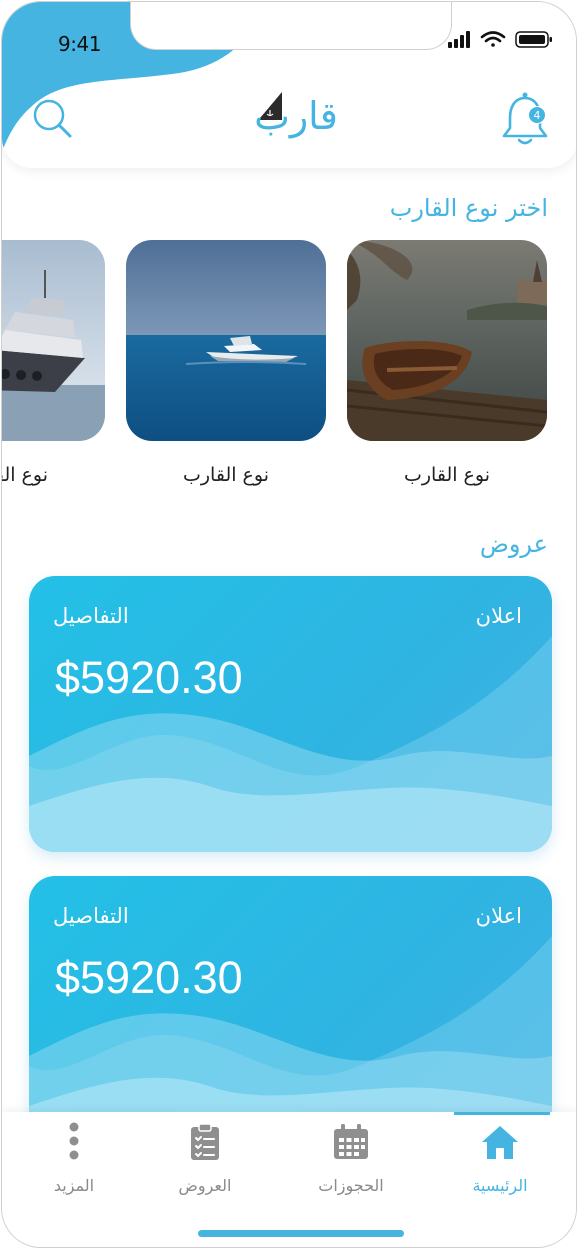 This screenshot has width=579, height=1250. Describe the element at coordinates (205, 1162) in the screenshot. I see `tab-offers: العروض` at that location.